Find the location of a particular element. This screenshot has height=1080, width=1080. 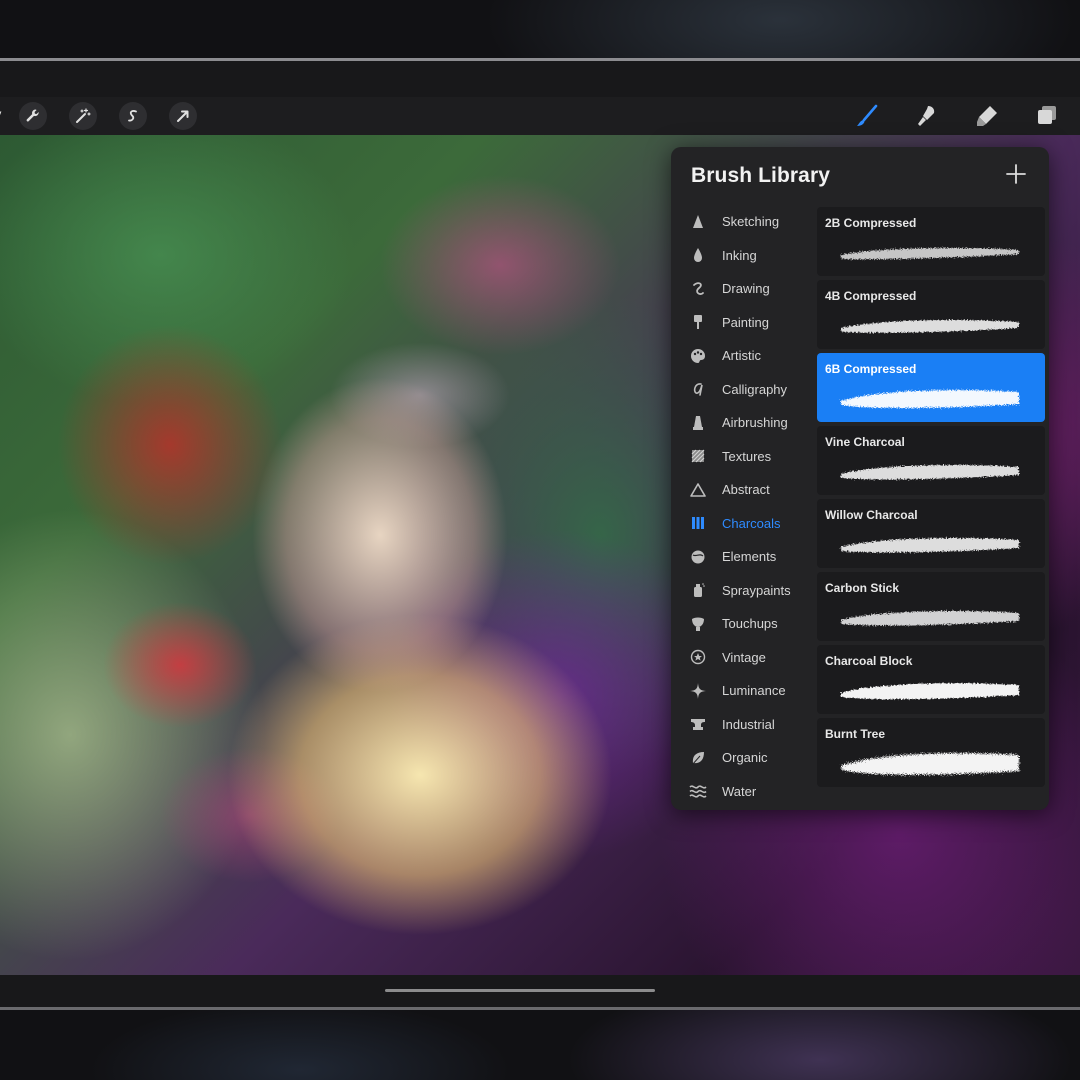

category-label: Water is located at coordinates (739, 791).